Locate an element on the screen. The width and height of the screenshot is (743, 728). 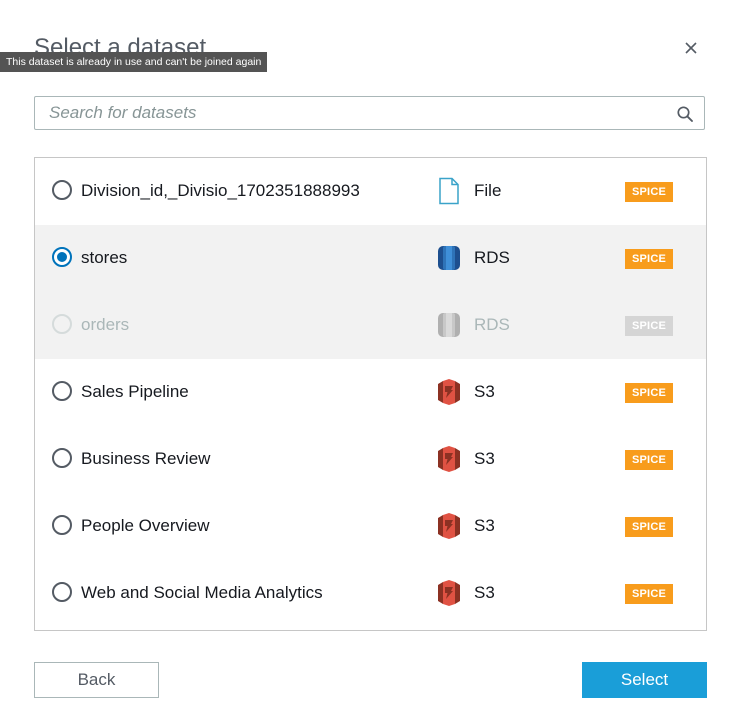
search-box is located at coordinates (369, 113).